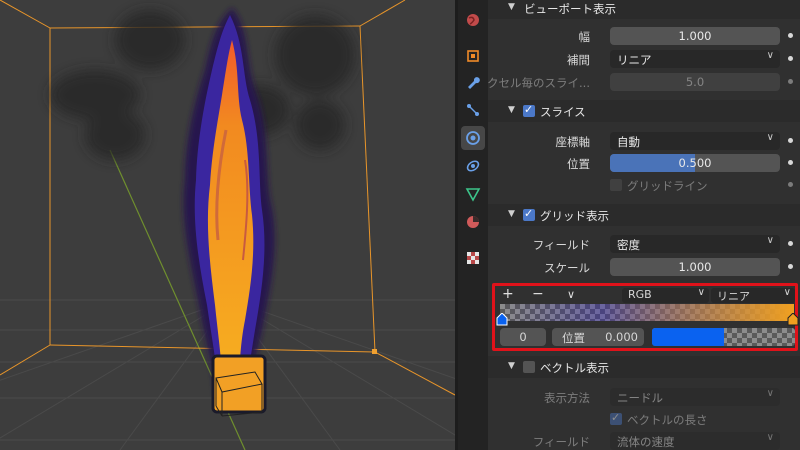  I want to click on viewport-display-header: ▼ ビューポート表示, so click(644, 9).